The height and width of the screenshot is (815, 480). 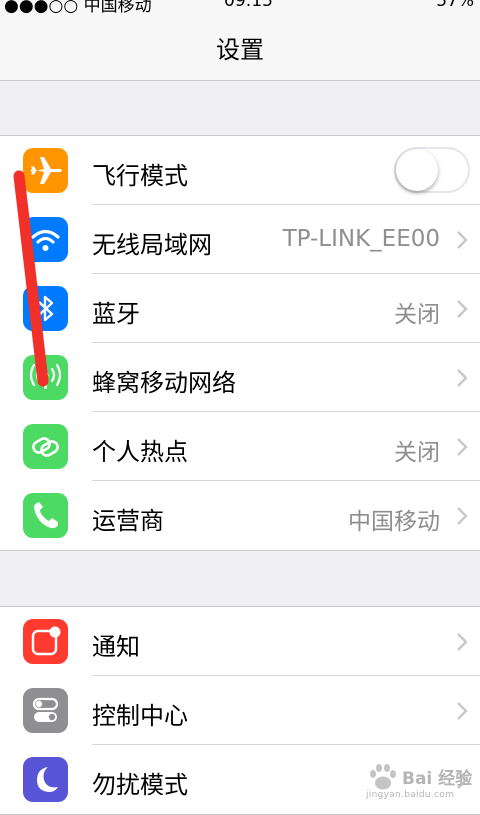 I want to click on do-not-disturb-label: 勿扰模式, so click(x=140, y=785).